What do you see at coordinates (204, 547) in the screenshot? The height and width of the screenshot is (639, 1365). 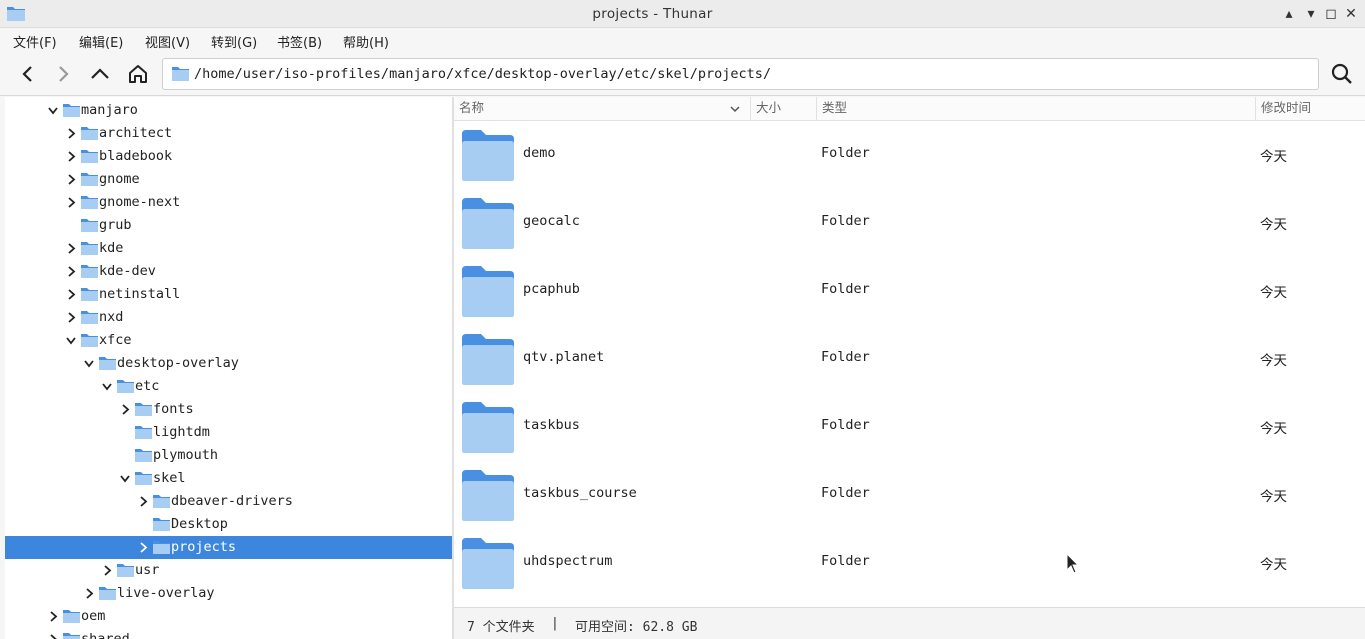 I see `sidebar-item-label: projects` at bounding box center [204, 547].